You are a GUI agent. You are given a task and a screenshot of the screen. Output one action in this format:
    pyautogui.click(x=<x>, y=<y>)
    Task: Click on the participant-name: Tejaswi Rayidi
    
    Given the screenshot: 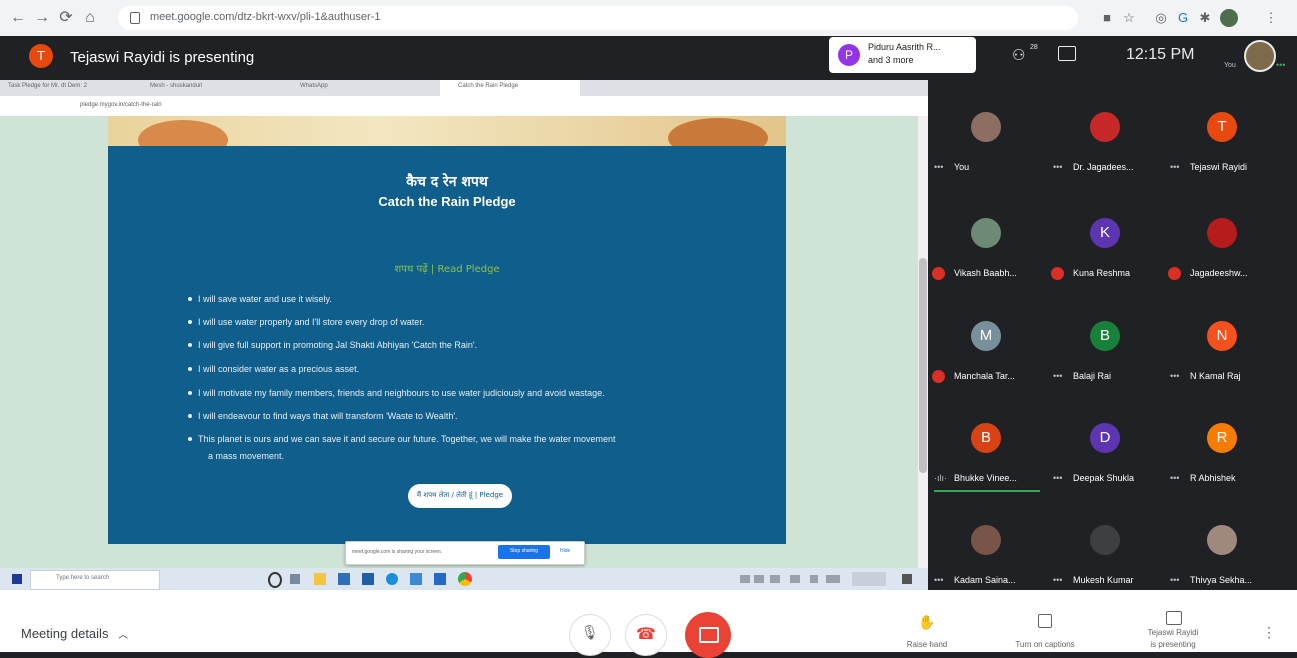 What is the action you would take?
    pyautogui.click(x=1219, y=167)
    